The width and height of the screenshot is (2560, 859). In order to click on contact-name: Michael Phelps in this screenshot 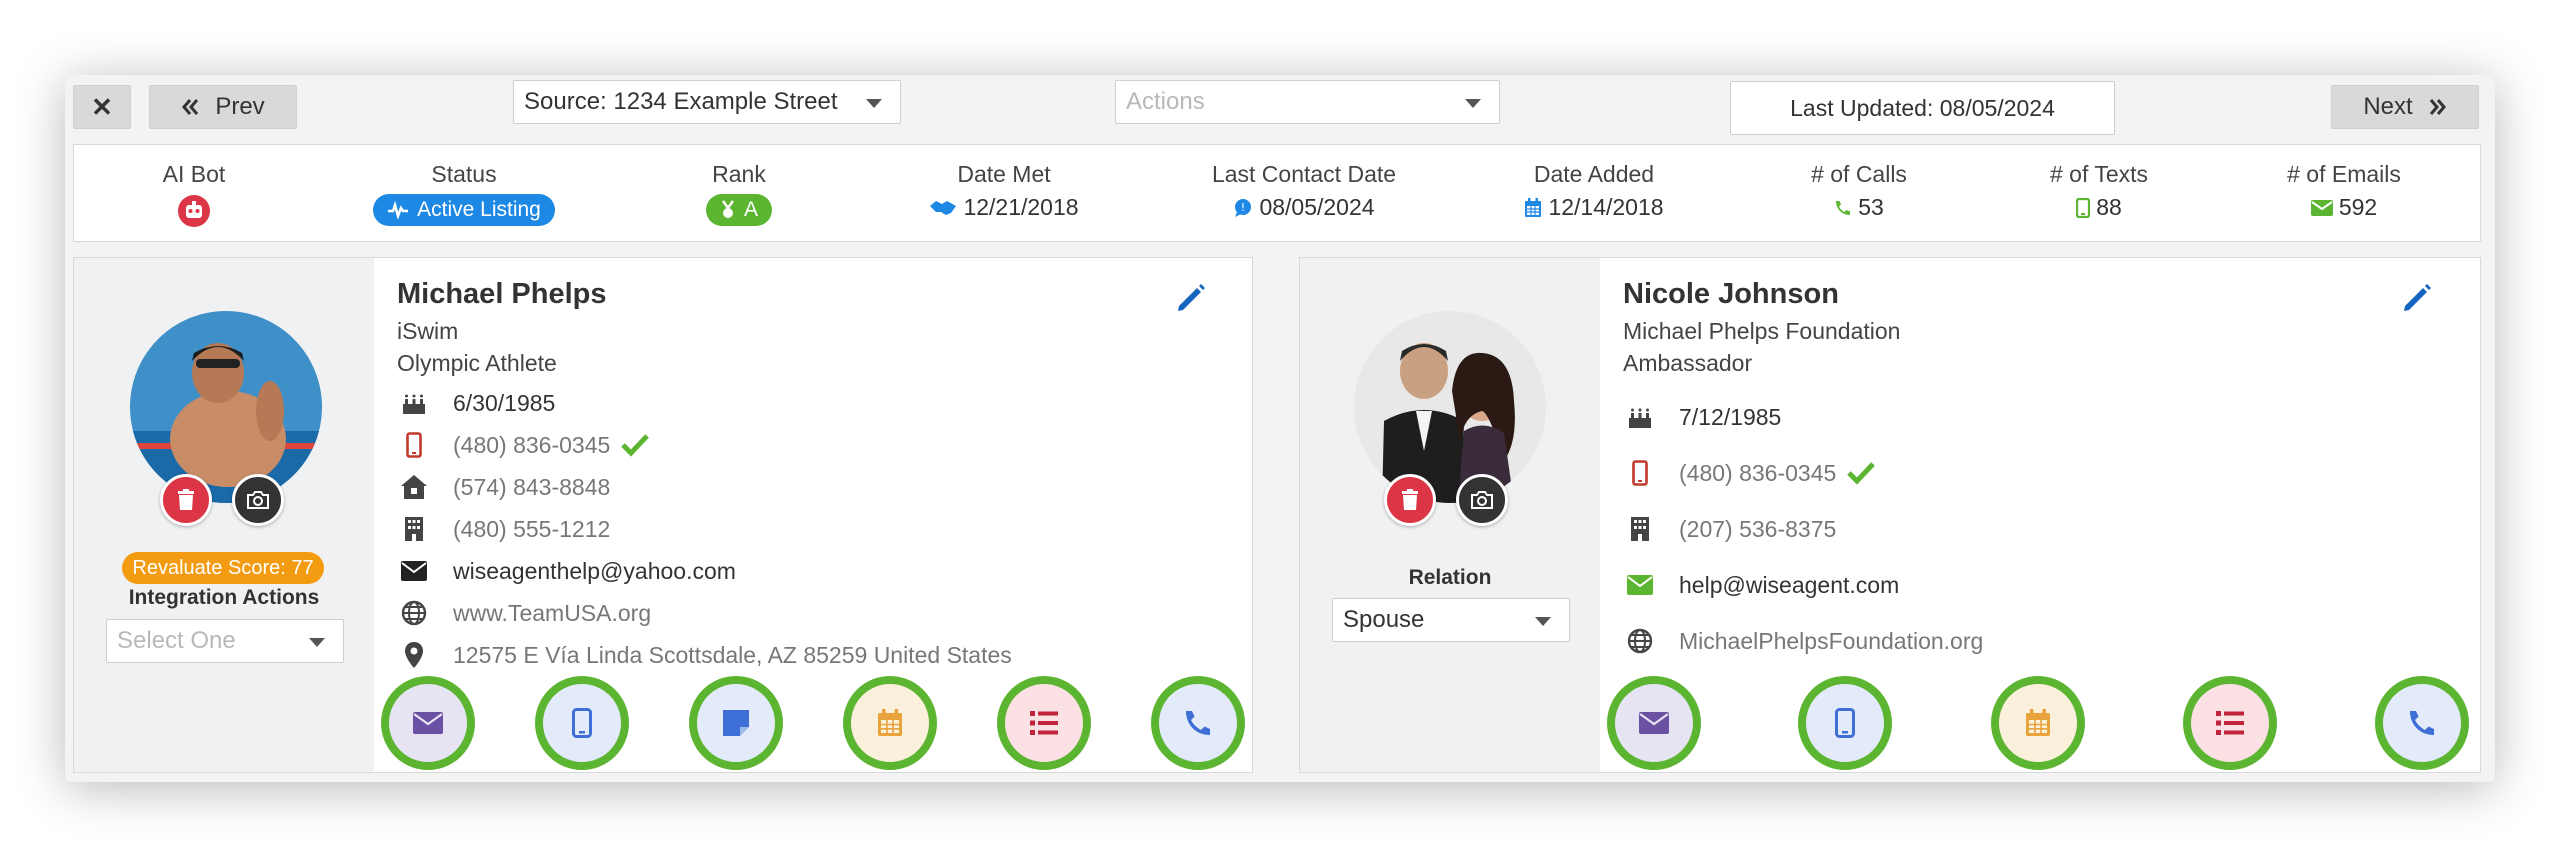, I will do `click(502, 294)`.